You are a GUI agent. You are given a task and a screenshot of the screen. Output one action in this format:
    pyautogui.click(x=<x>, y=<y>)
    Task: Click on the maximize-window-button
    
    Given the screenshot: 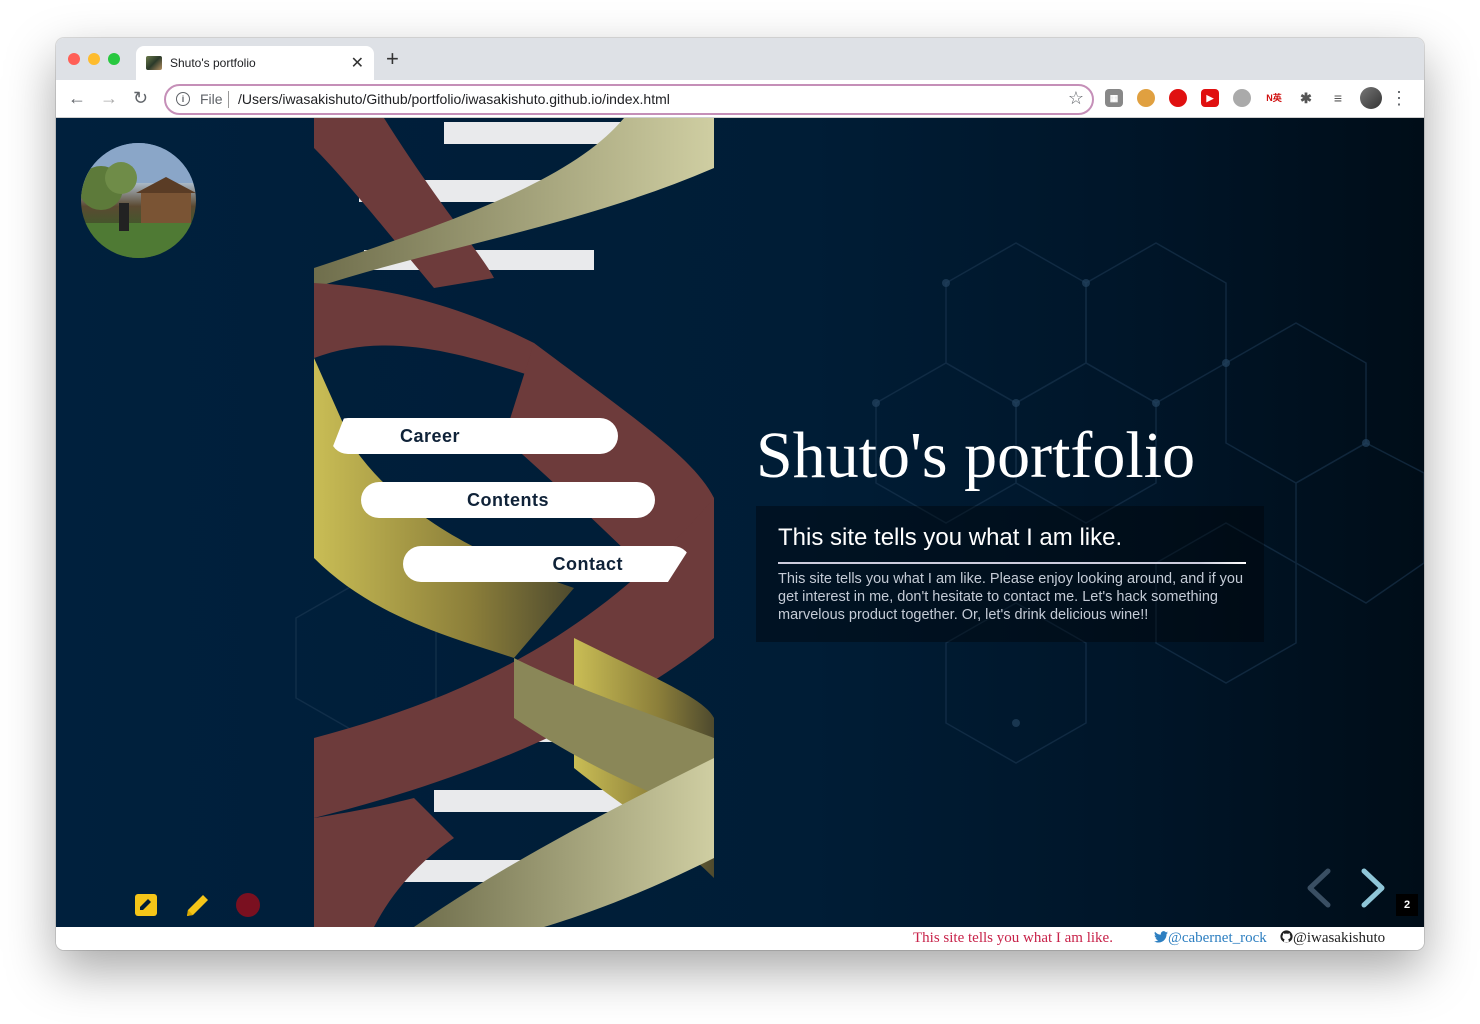 What is the action you would take?
    pyautogui.click(x=114, y=59)
    